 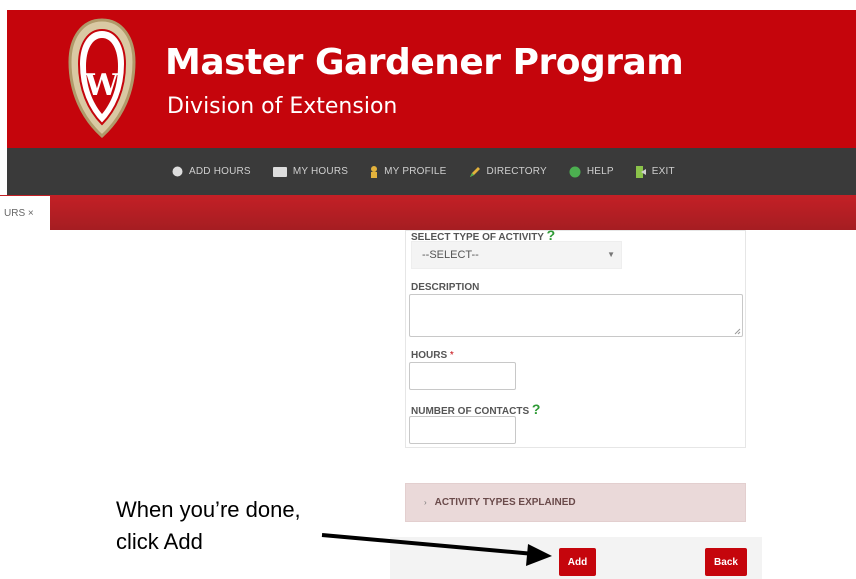 I want to click on hours-input, so click(x=462, y=376).